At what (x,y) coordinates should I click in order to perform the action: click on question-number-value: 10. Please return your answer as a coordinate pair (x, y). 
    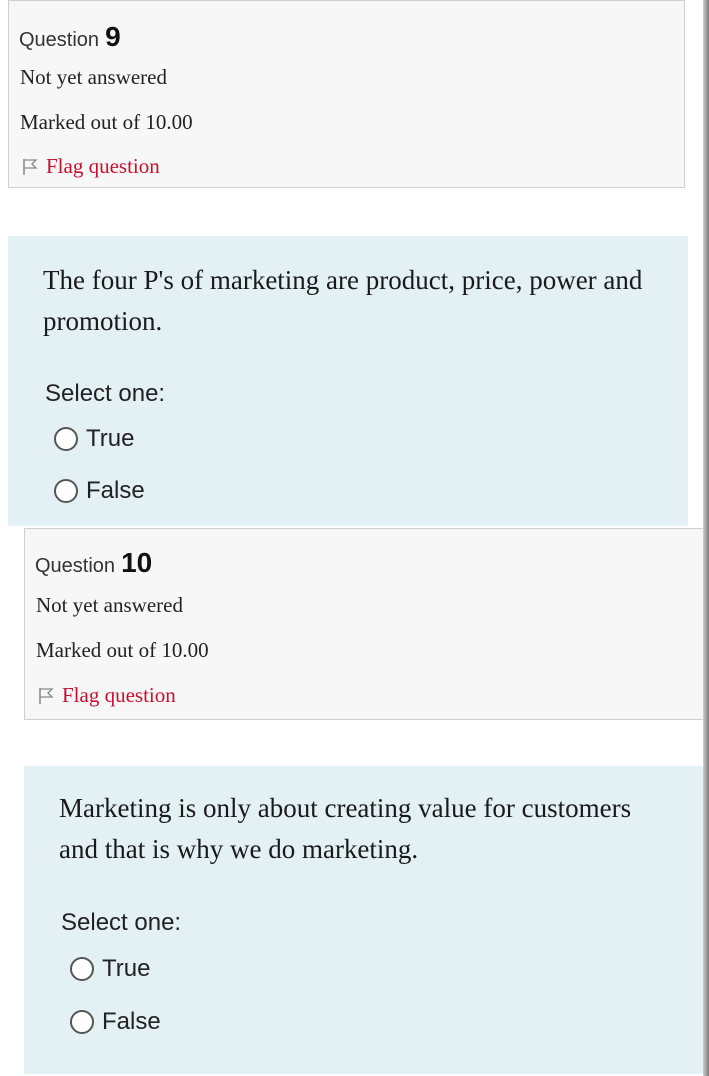
    Looking at the image, I should click on (137, 562).